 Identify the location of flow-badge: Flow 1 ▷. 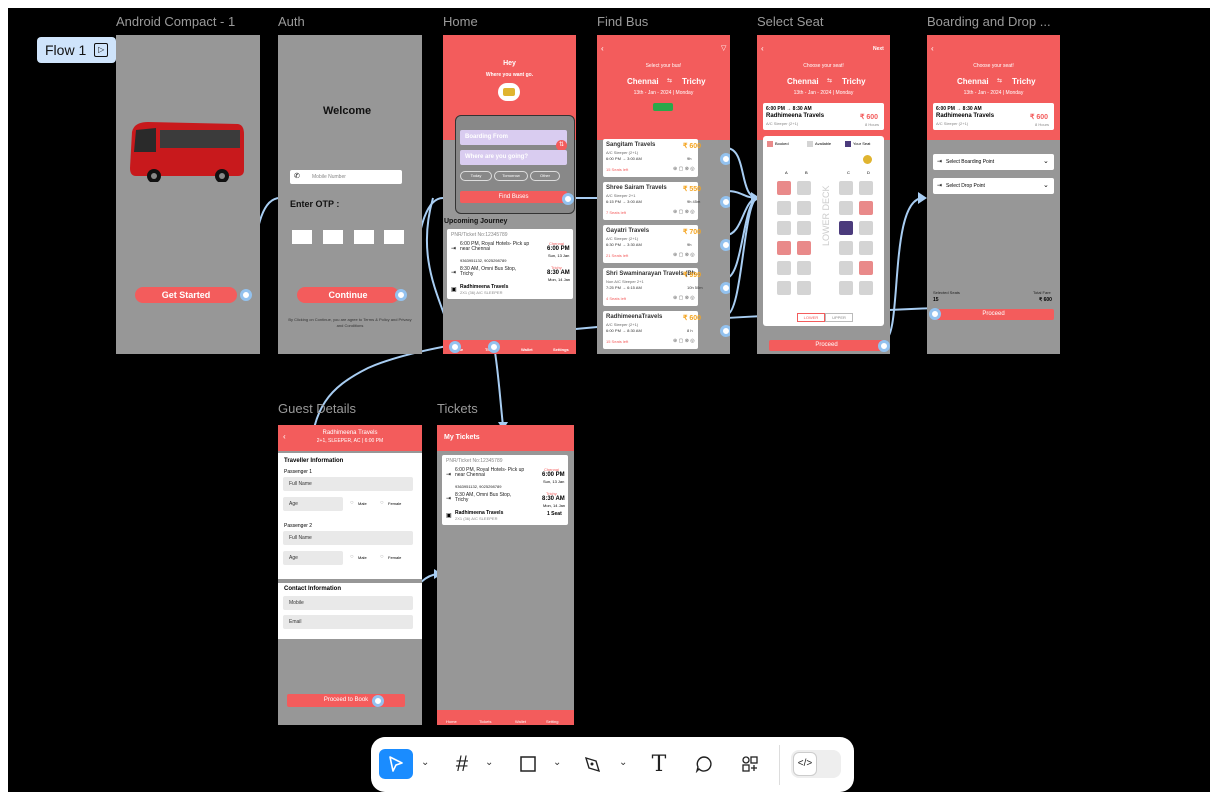
(76, 50).